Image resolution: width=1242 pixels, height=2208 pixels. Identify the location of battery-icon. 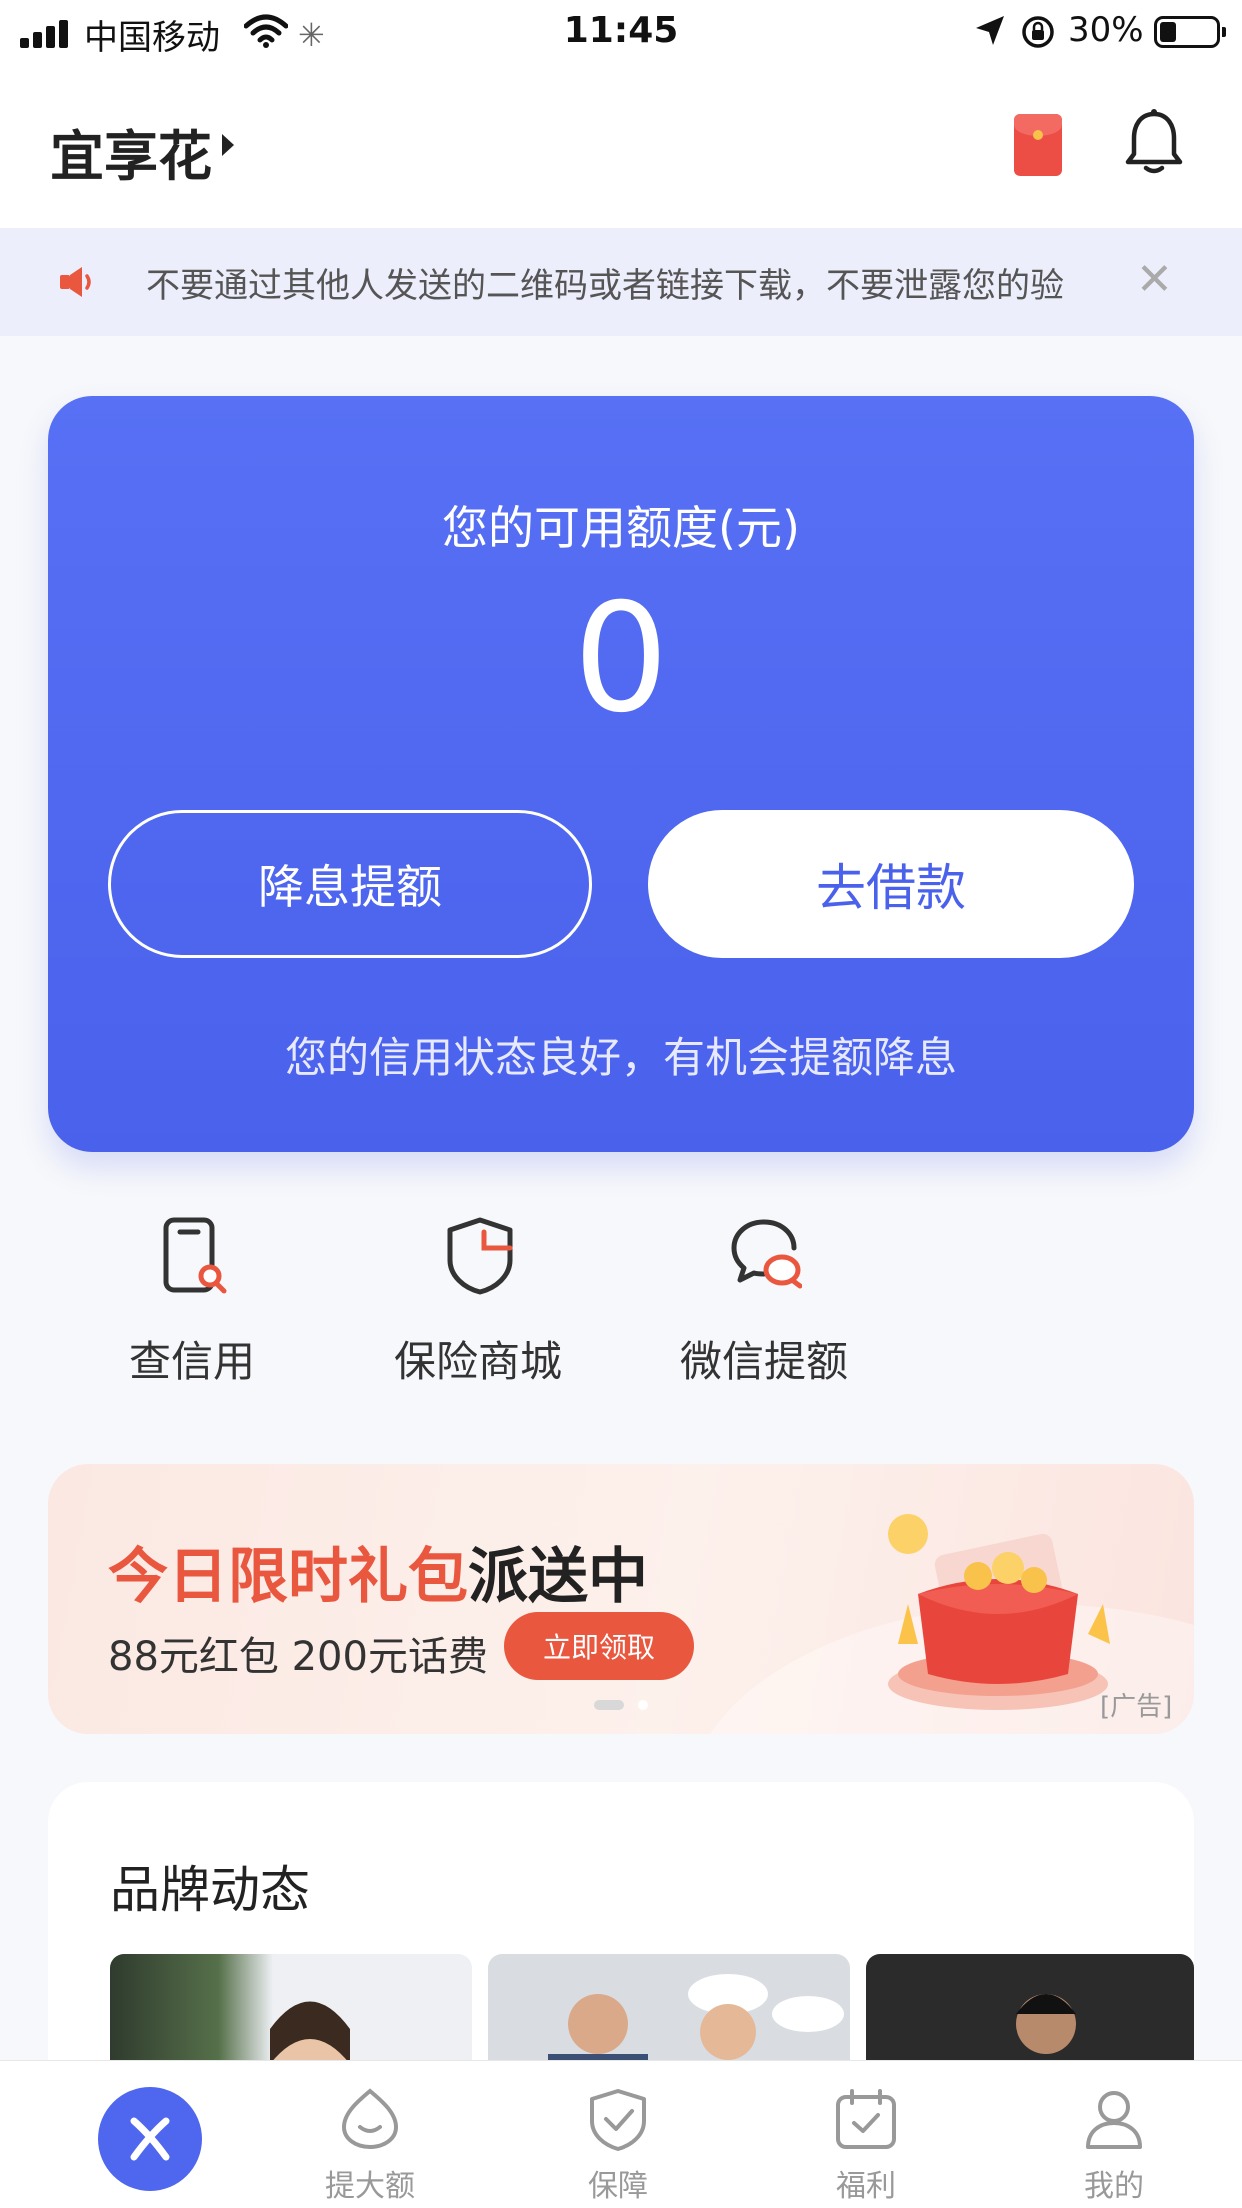
(1190, 32).